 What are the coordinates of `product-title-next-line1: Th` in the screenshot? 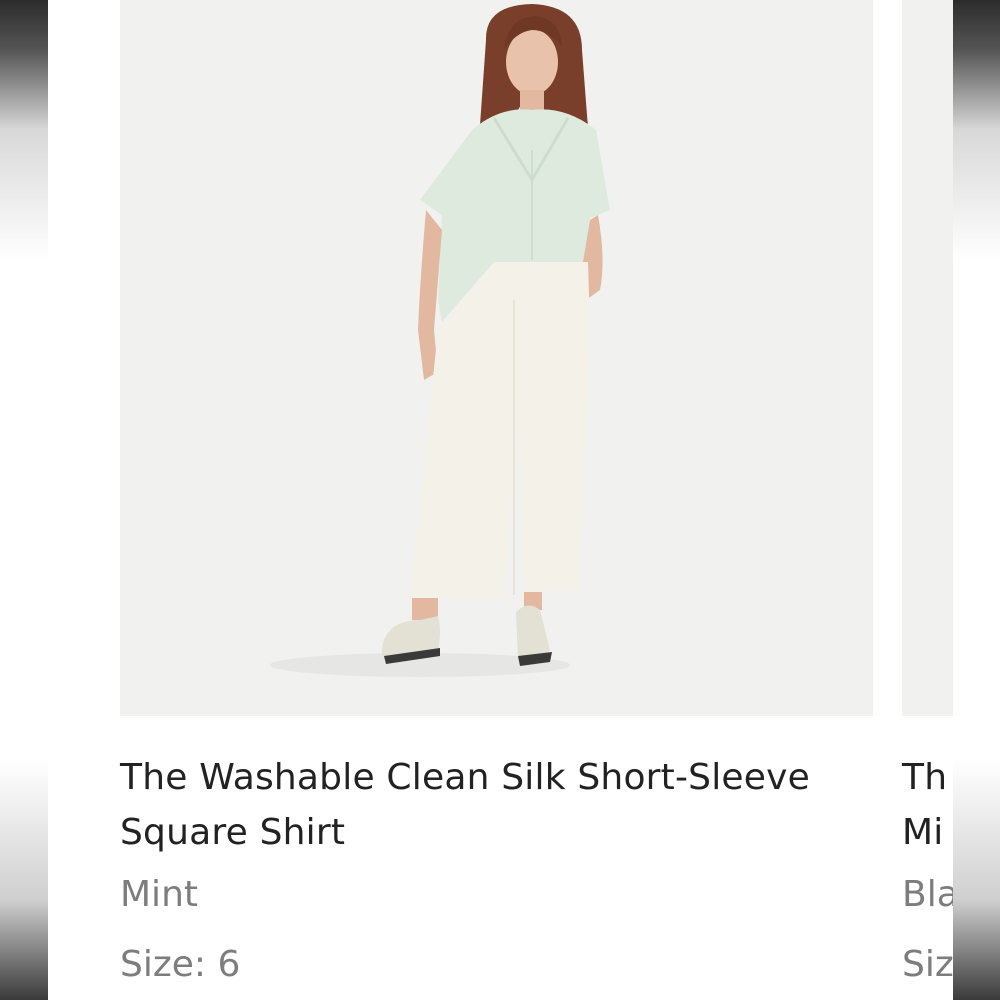 It's located at (925, 777).